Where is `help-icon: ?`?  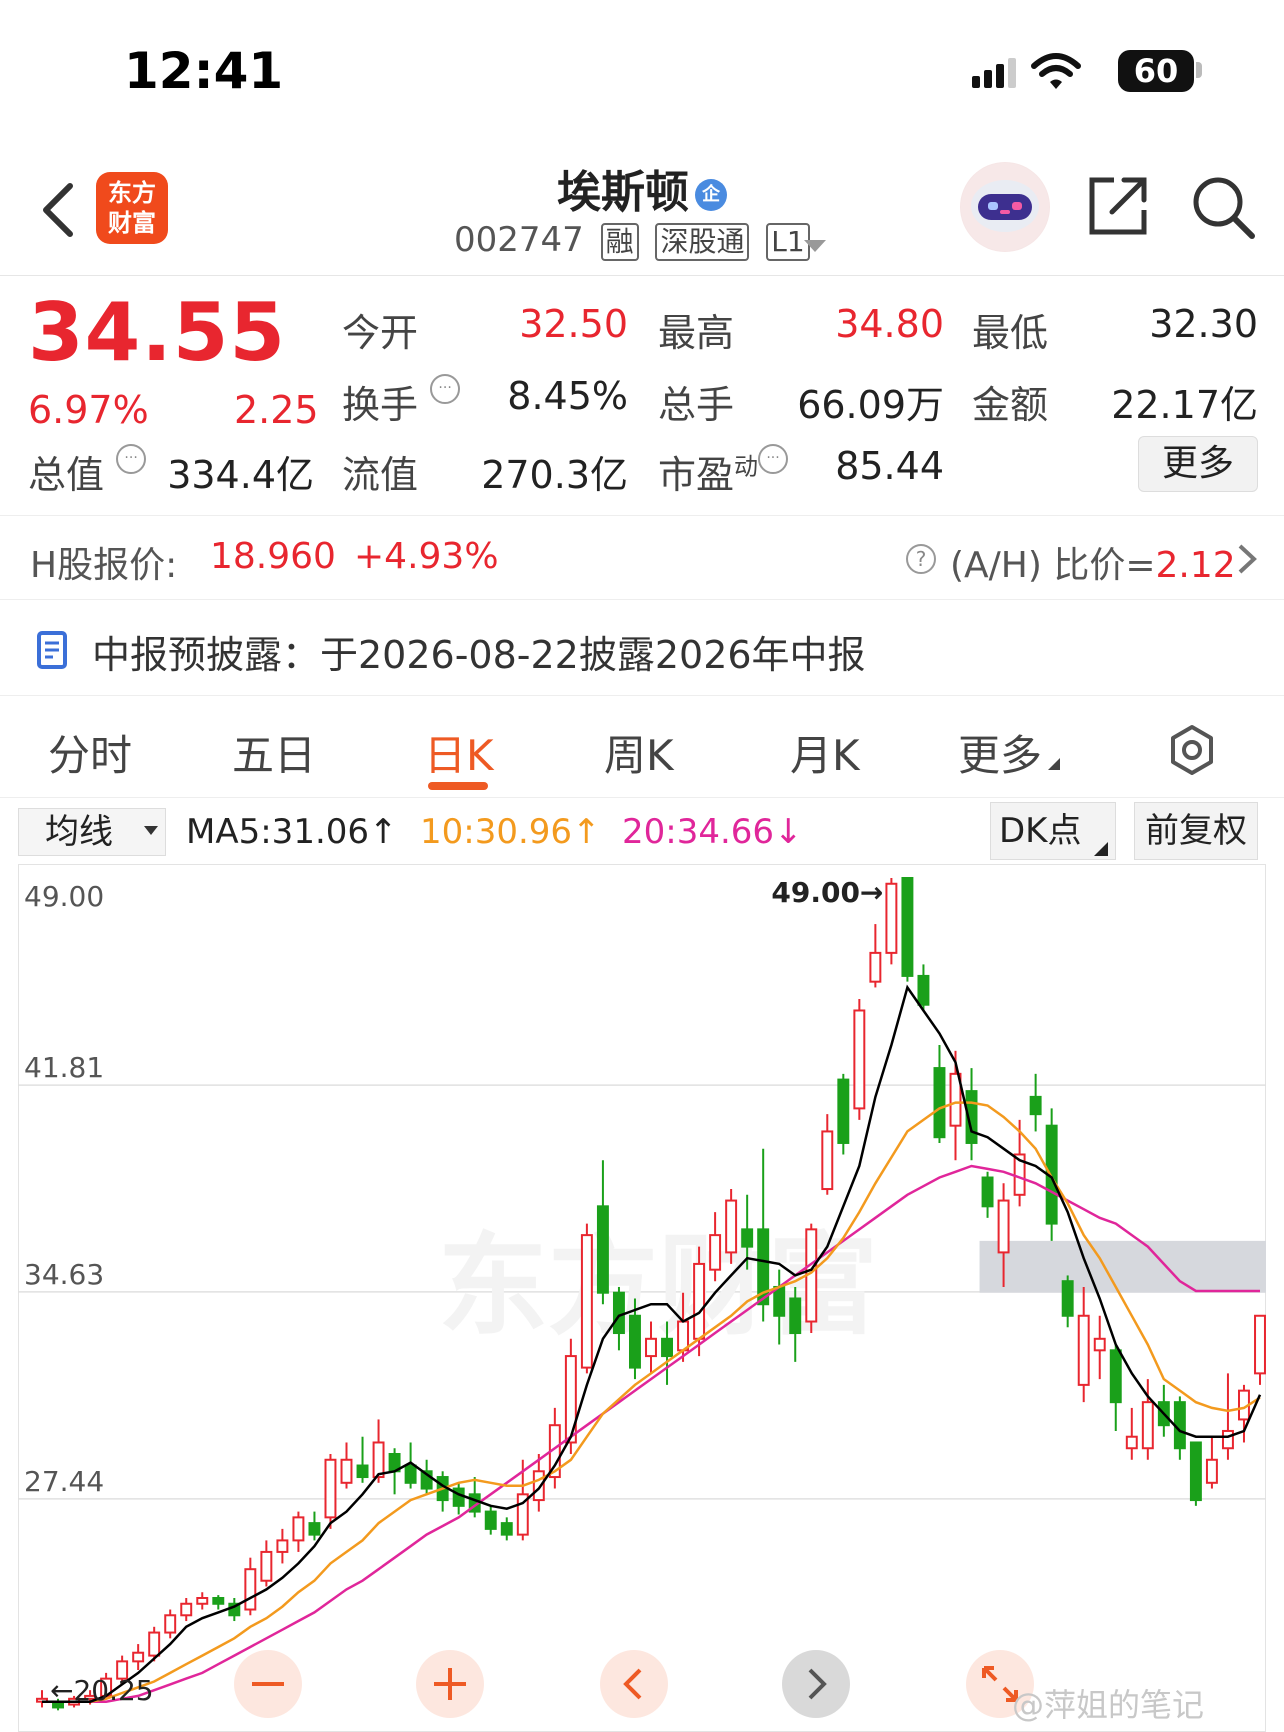
help-icon: ? is located at coordinates (921, 559).